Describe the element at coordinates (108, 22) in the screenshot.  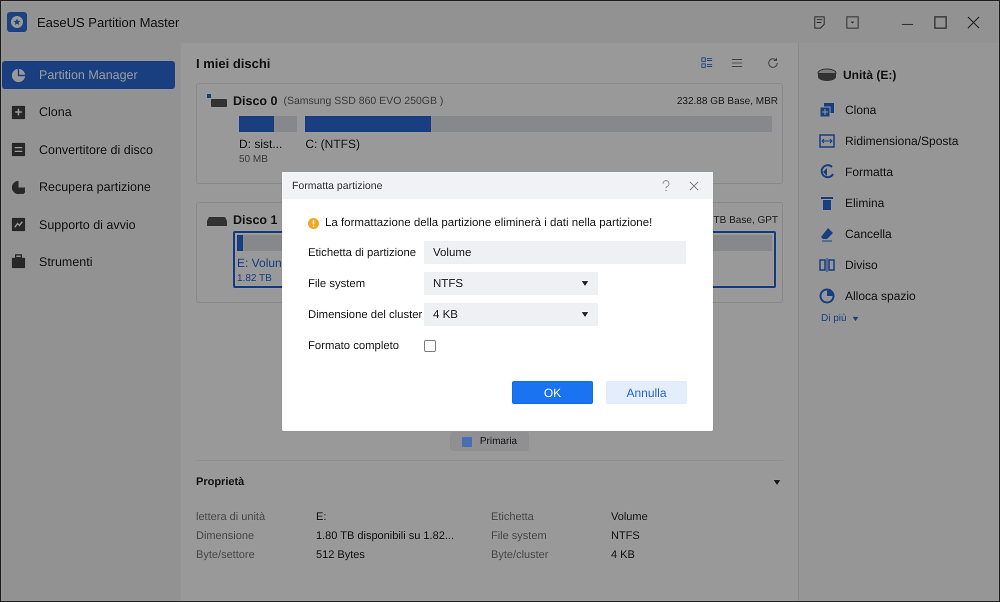
I see `window-title: EaseUS Partition Master` at that location.